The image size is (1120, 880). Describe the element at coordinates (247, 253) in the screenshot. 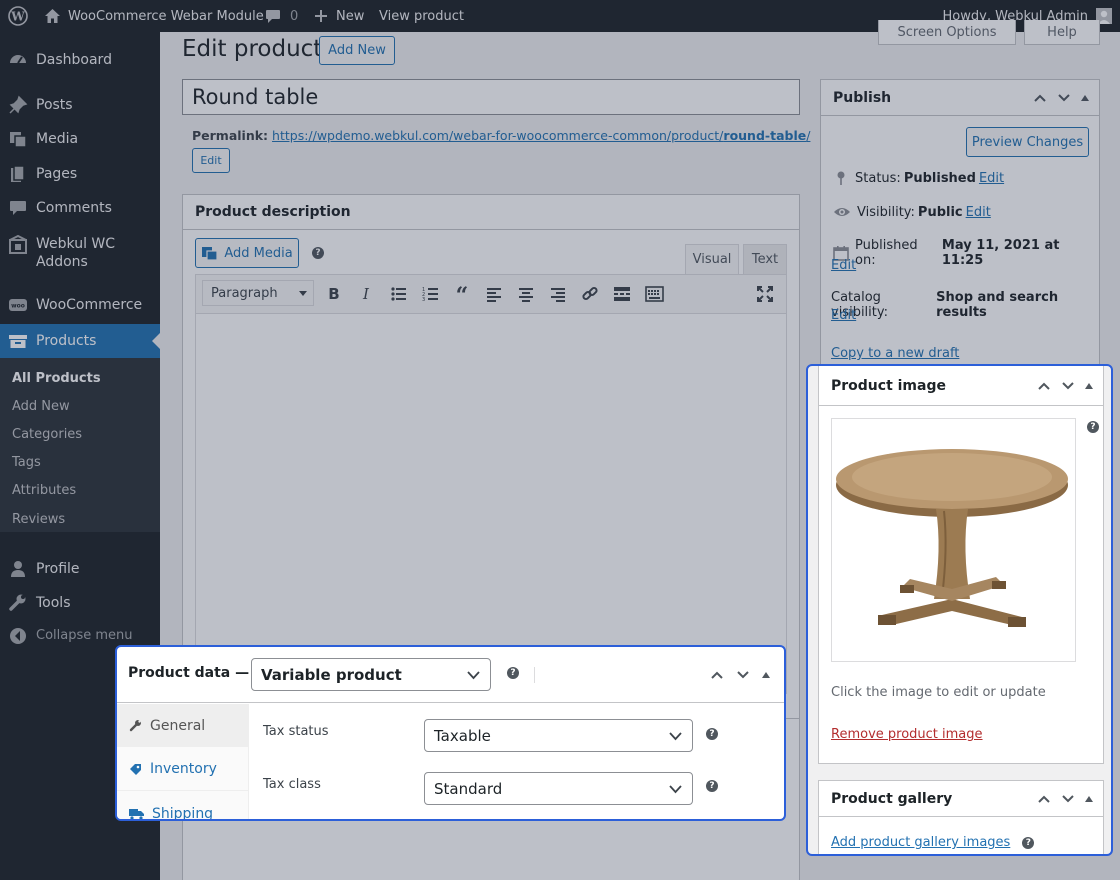

I see `add-media-button: Add Media` at that location.